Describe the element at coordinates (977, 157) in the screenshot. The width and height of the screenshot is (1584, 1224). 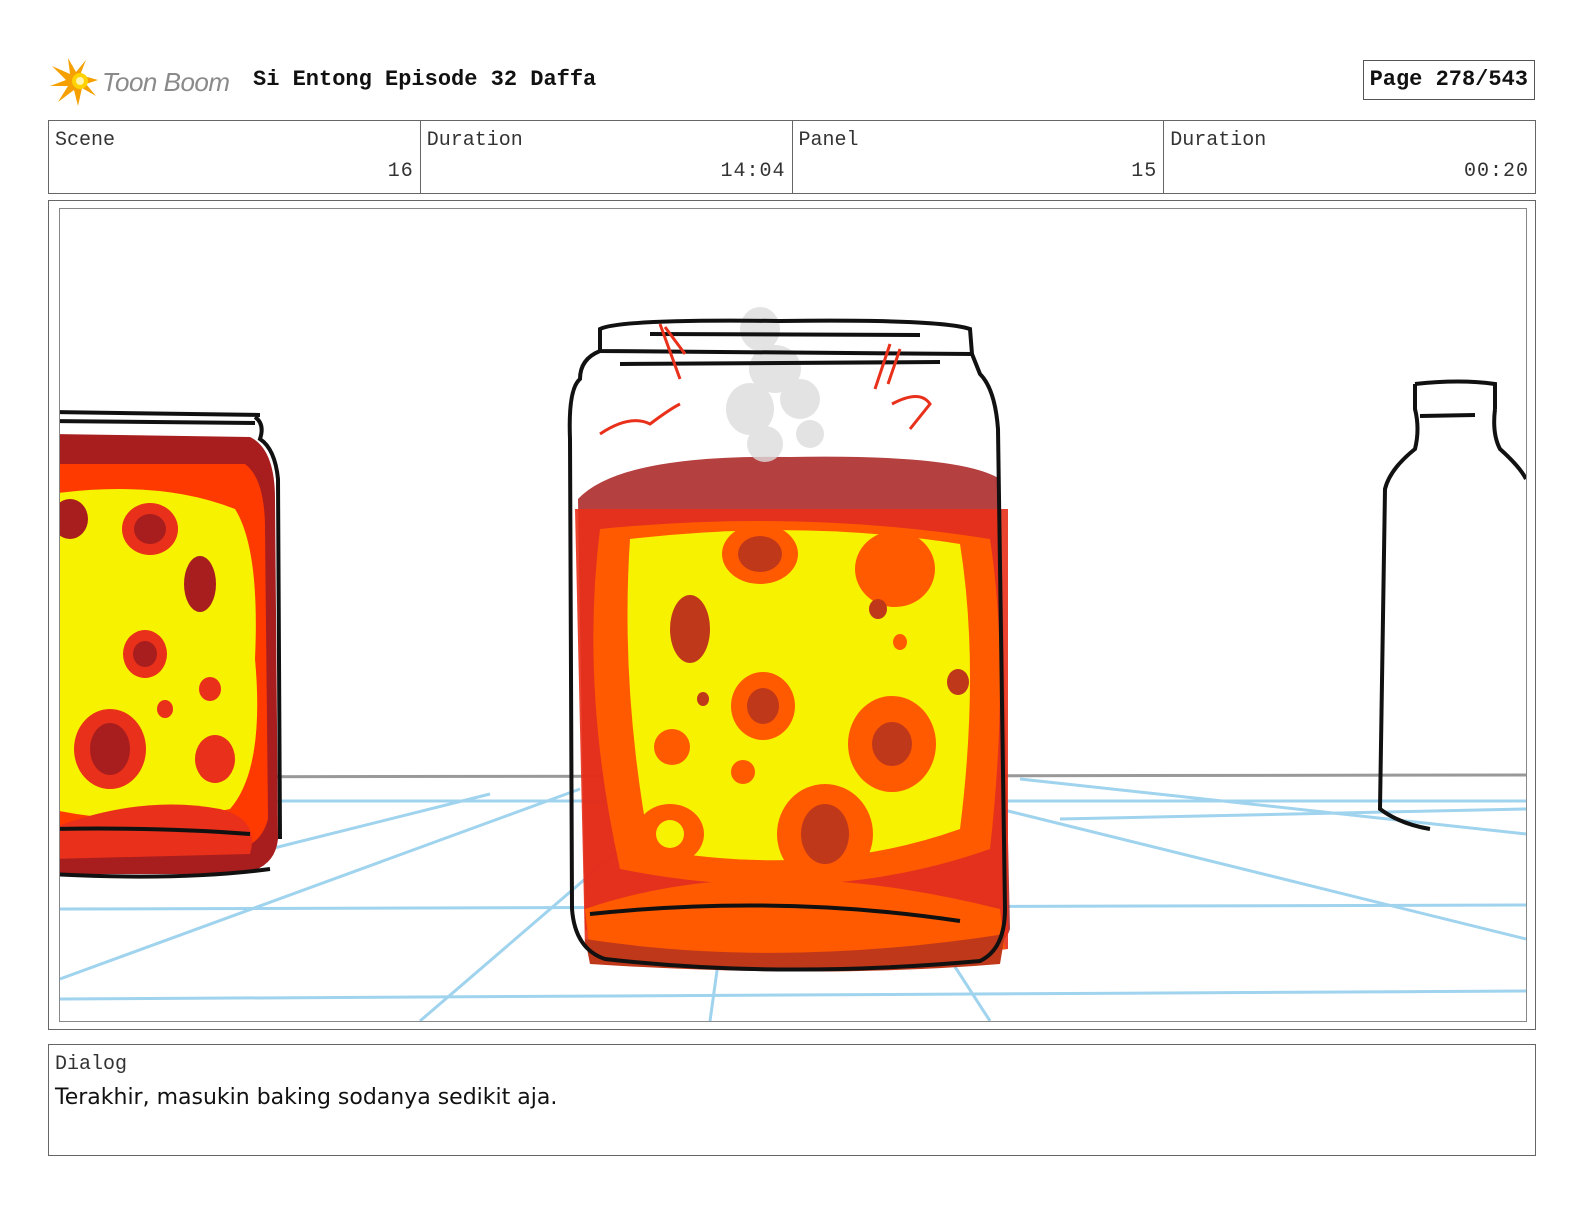
I see `panel-cell: Panel 15` at that location.